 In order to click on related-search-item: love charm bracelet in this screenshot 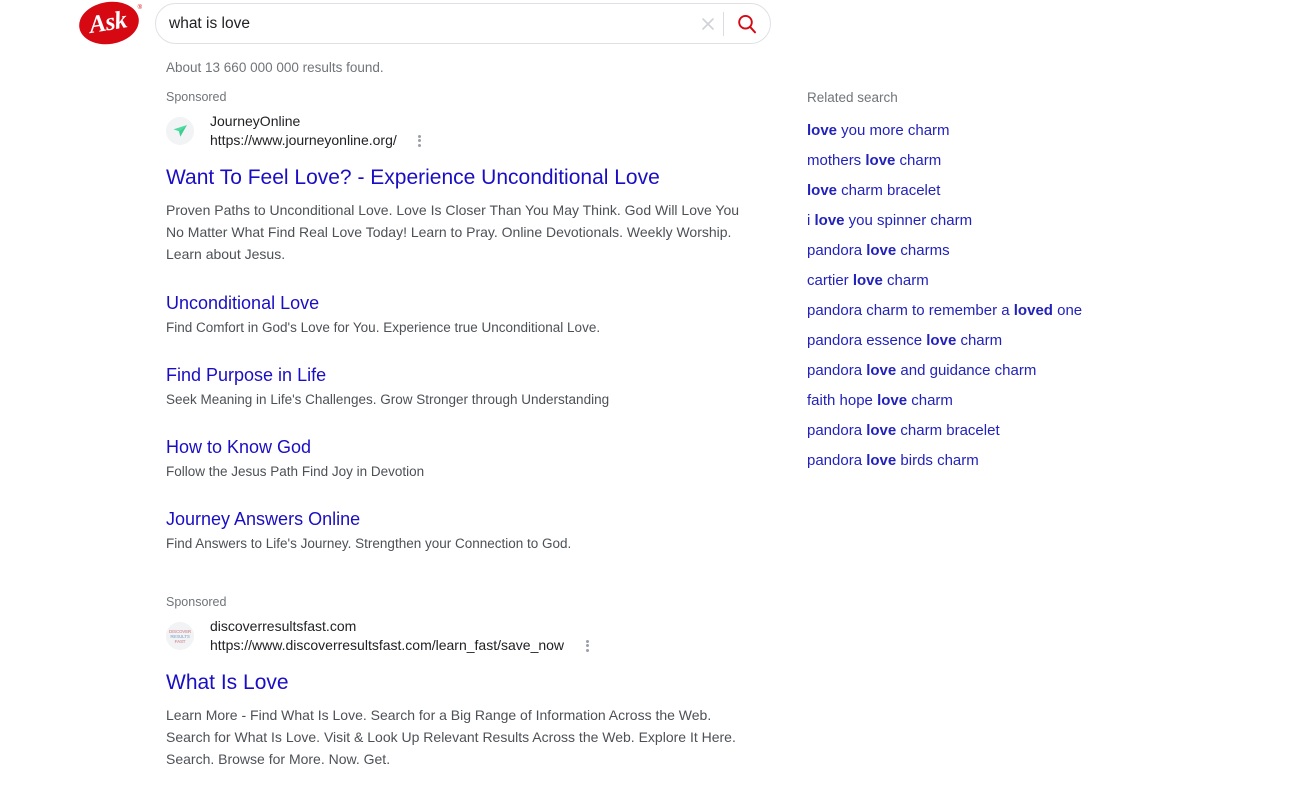, I will do `click(1017, 191)`.